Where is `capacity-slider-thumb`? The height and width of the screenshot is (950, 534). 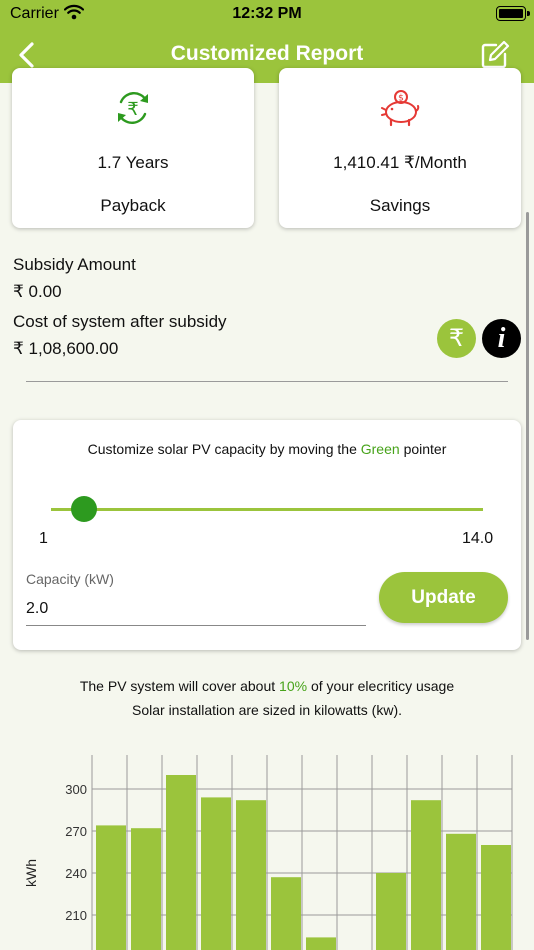
capacity-slider-thumb is located at coordinates (84, 509).